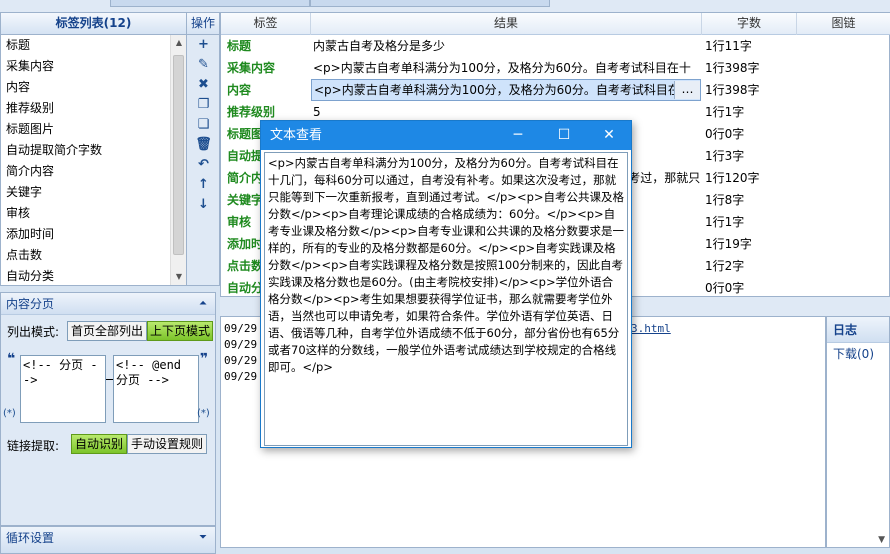  What do you see at coordinates (86, 129) in the screenshot?
I see `tag-list-item: 标题图片` at bounding box center [86, 129].